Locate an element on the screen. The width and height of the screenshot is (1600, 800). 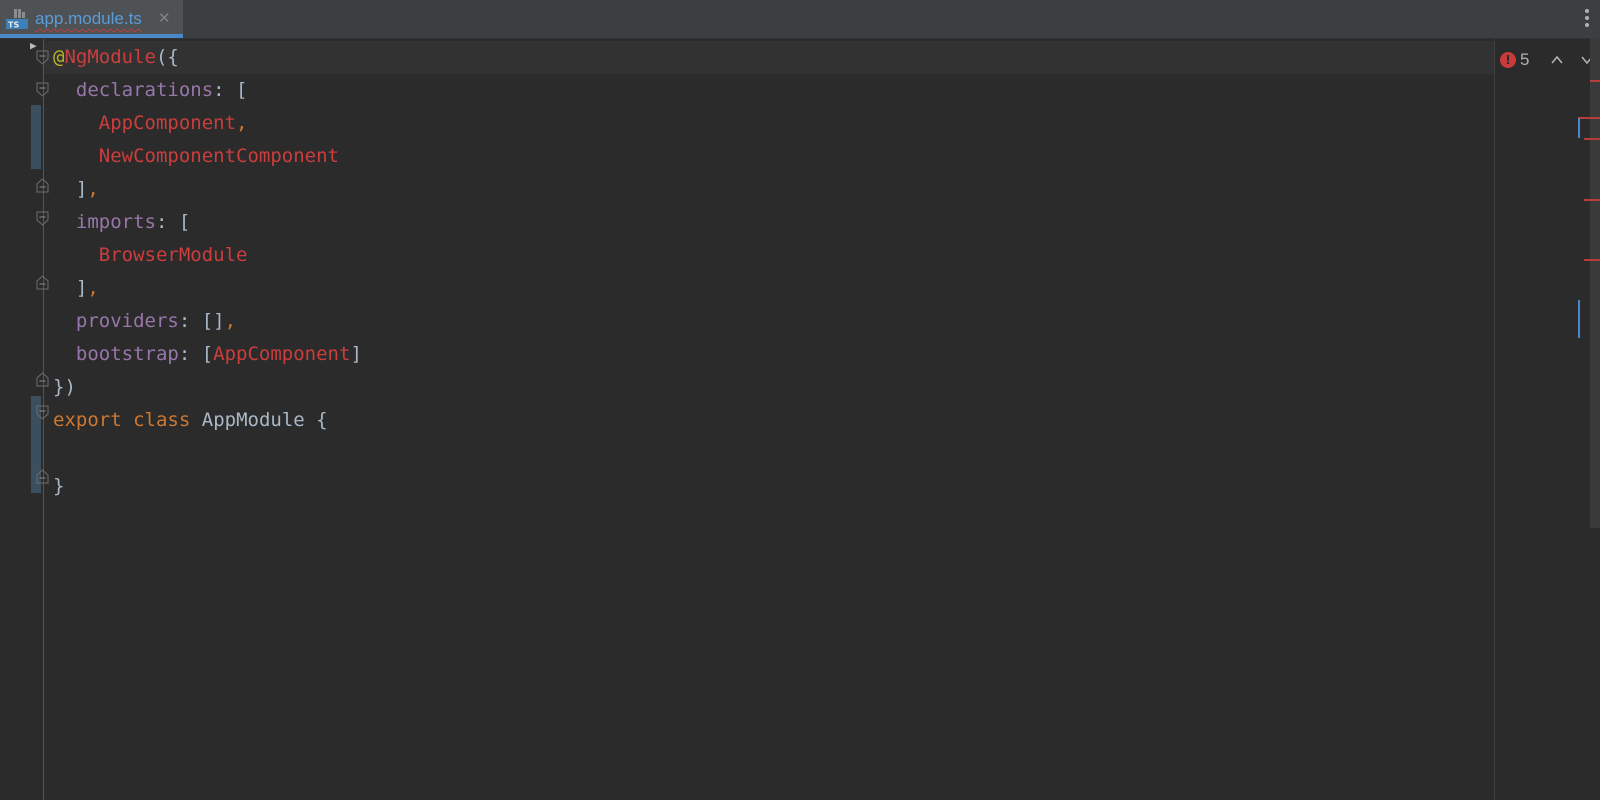
code-line-7: BrowserModule is located at coordinates (150, 255).